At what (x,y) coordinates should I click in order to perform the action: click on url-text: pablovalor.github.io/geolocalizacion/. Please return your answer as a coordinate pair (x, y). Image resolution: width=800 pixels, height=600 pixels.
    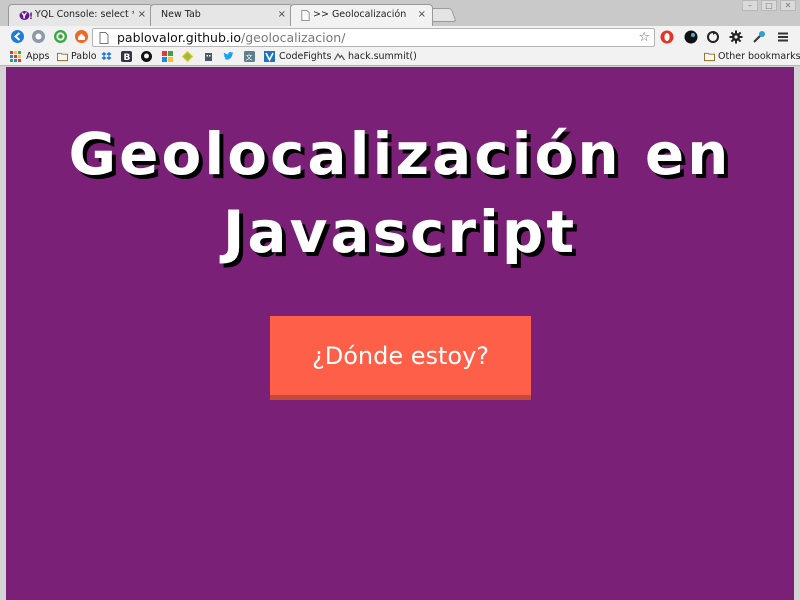
    Looking at the image, I should click on (231, 37).